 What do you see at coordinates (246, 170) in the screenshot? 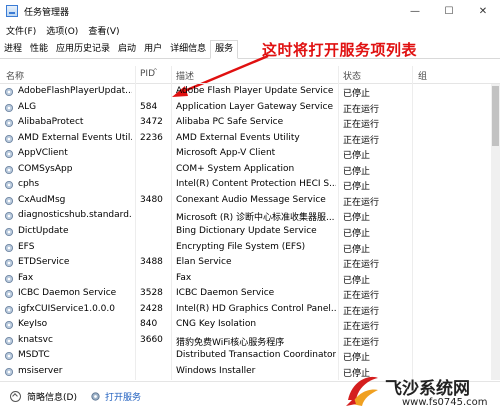
I see `table-row: COMSysApp COM+ System Application 已停止` at bounding box center [246, 170].